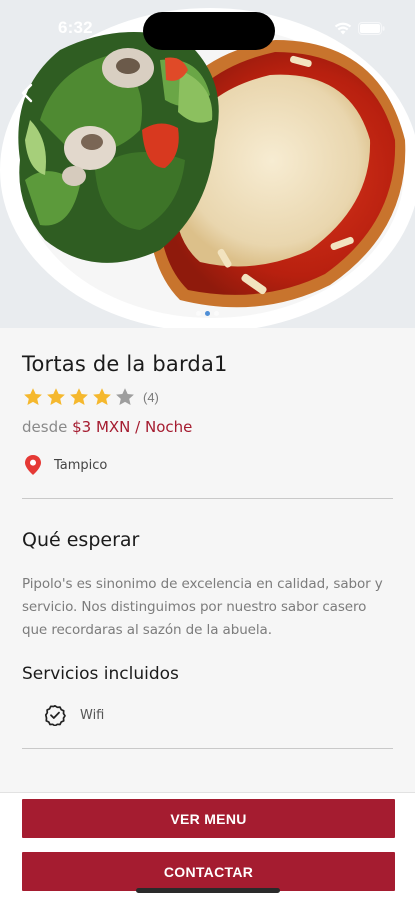 This screenshot has height=900, width=415. I want to click on contact-button: CONTACTAR, so click(208, 871).